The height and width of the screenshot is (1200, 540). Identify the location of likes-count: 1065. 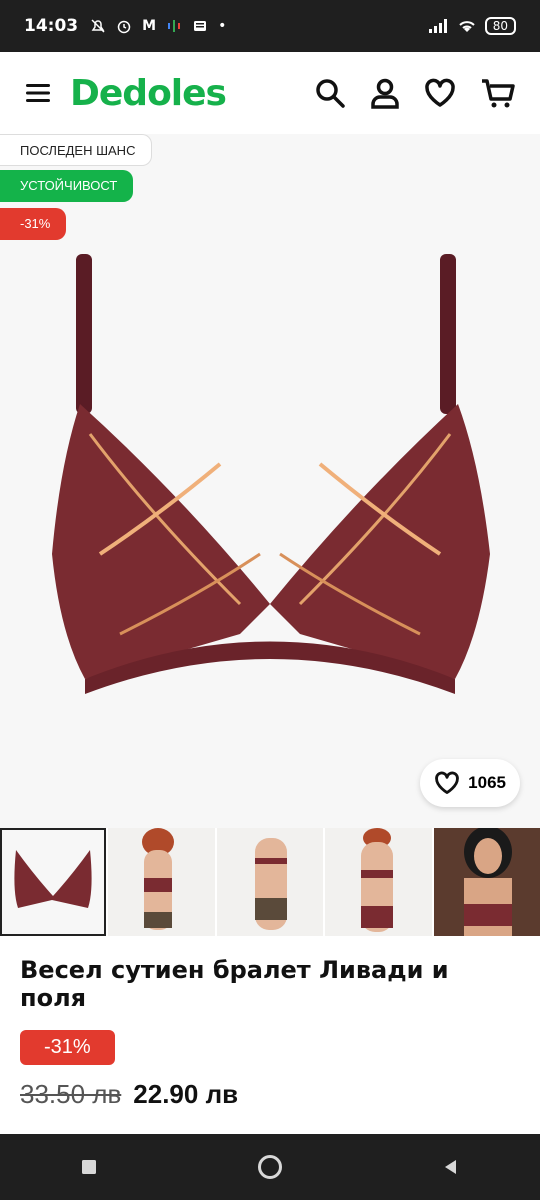
(487, 782).